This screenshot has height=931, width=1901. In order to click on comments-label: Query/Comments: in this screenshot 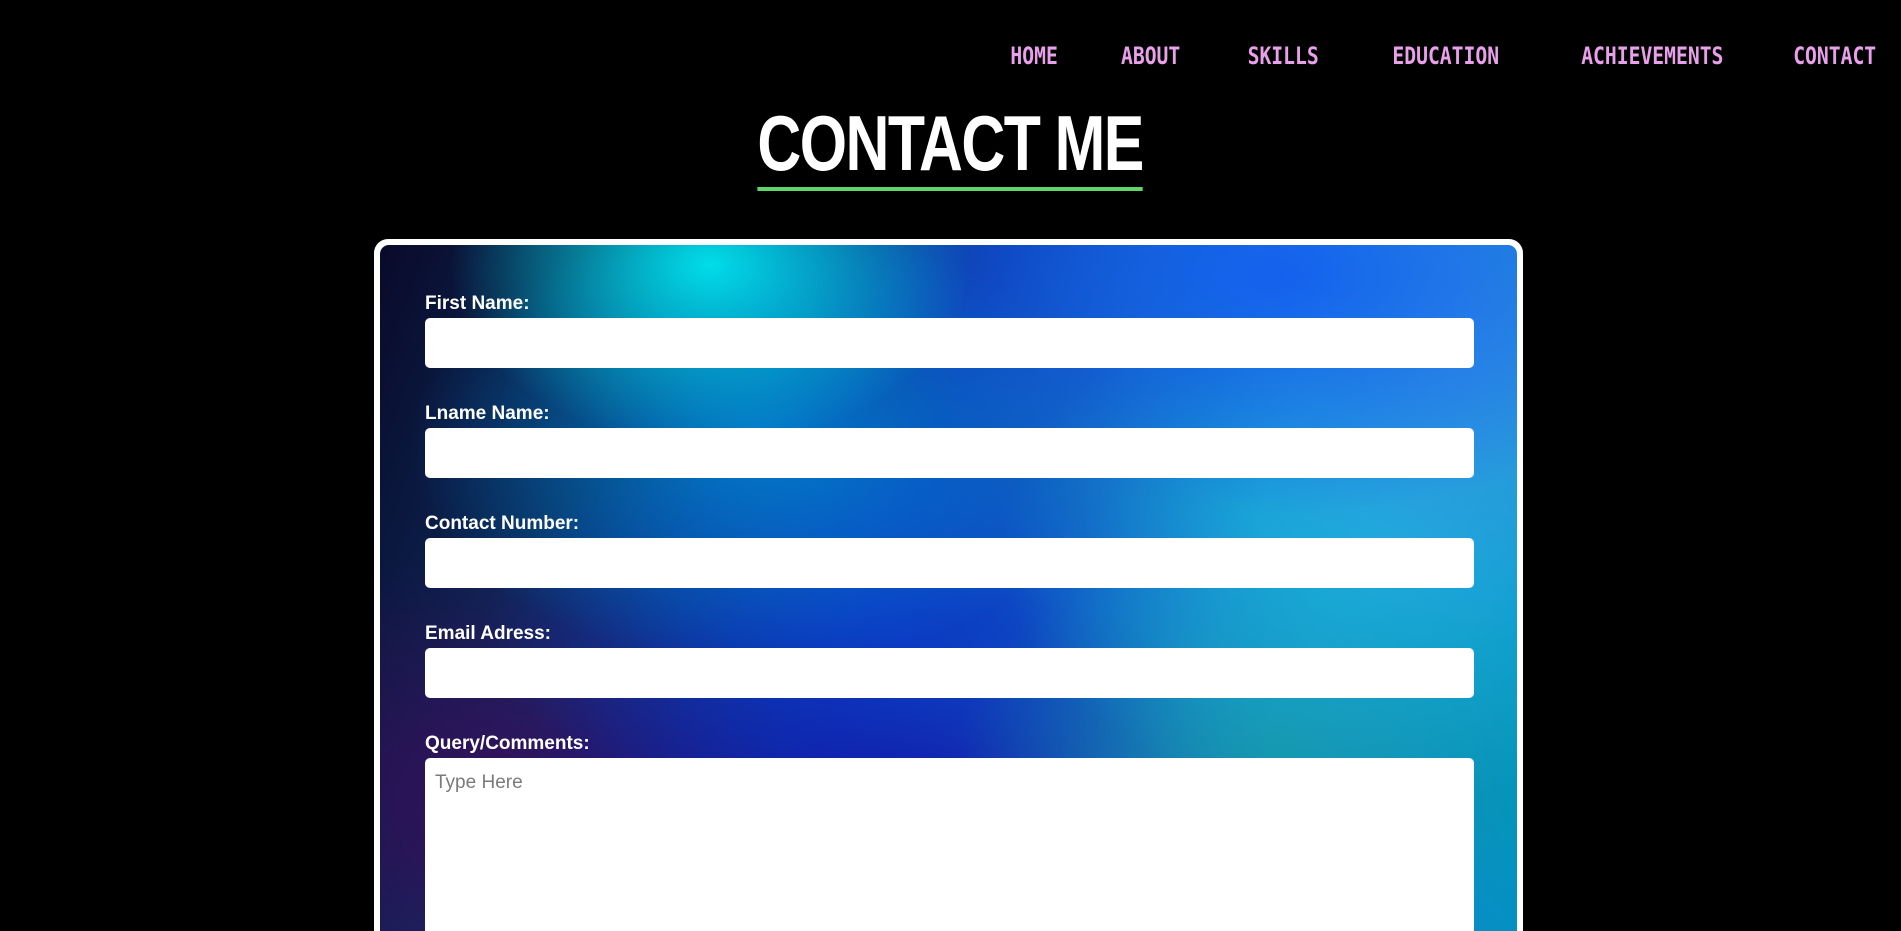, I will do `click(507, 743)`.